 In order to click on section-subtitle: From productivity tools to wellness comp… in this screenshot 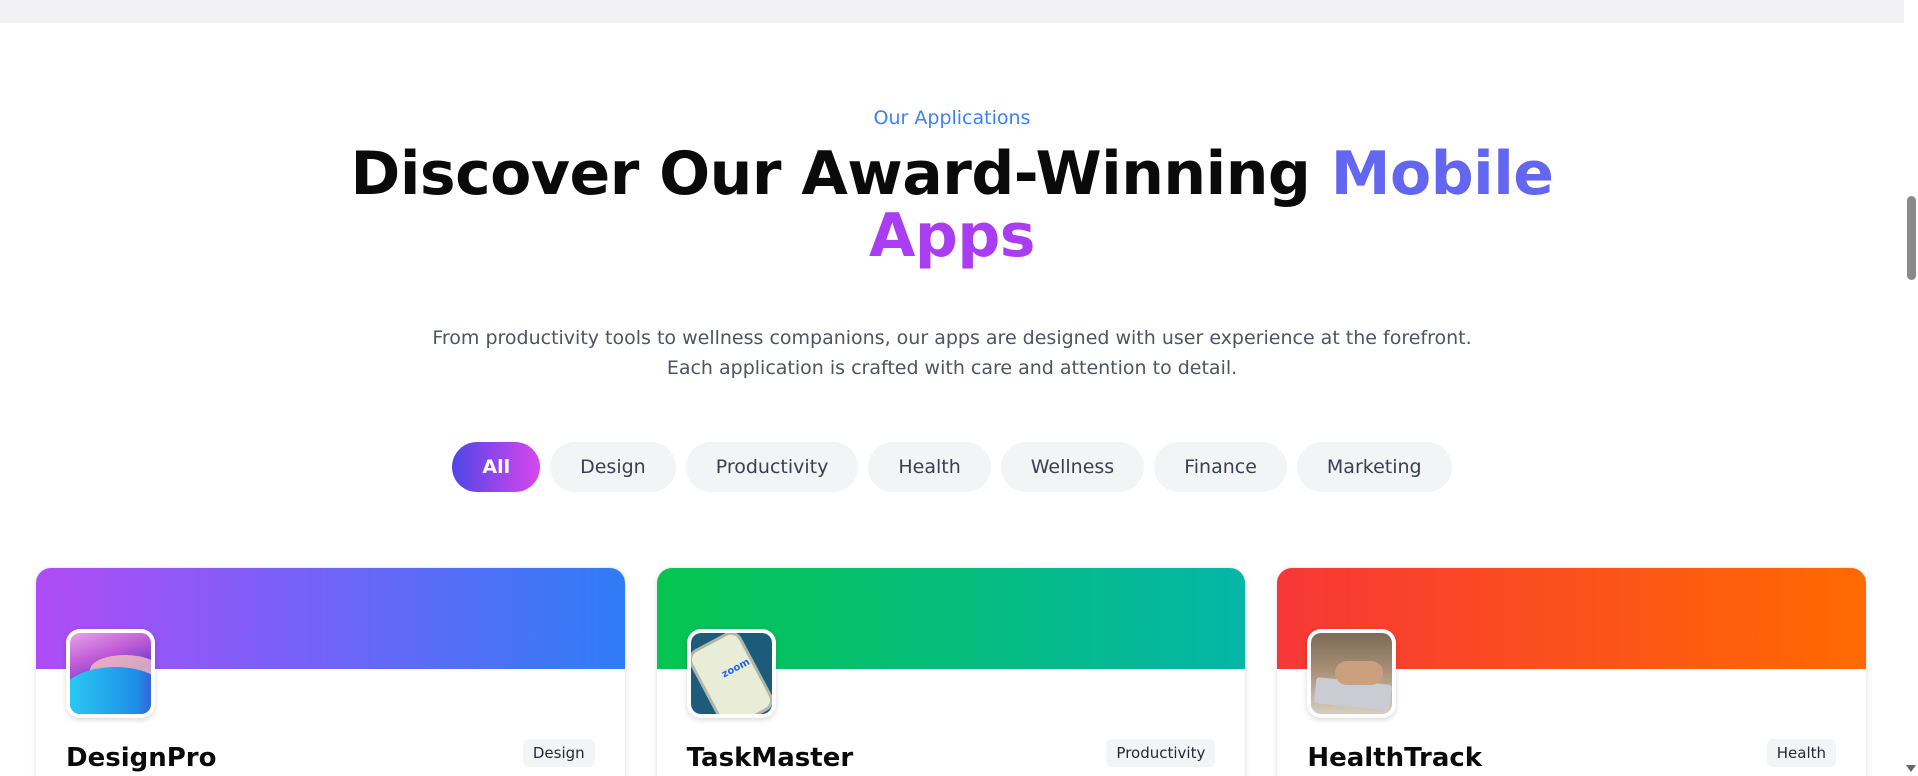, I will do `click(952, 353)`.